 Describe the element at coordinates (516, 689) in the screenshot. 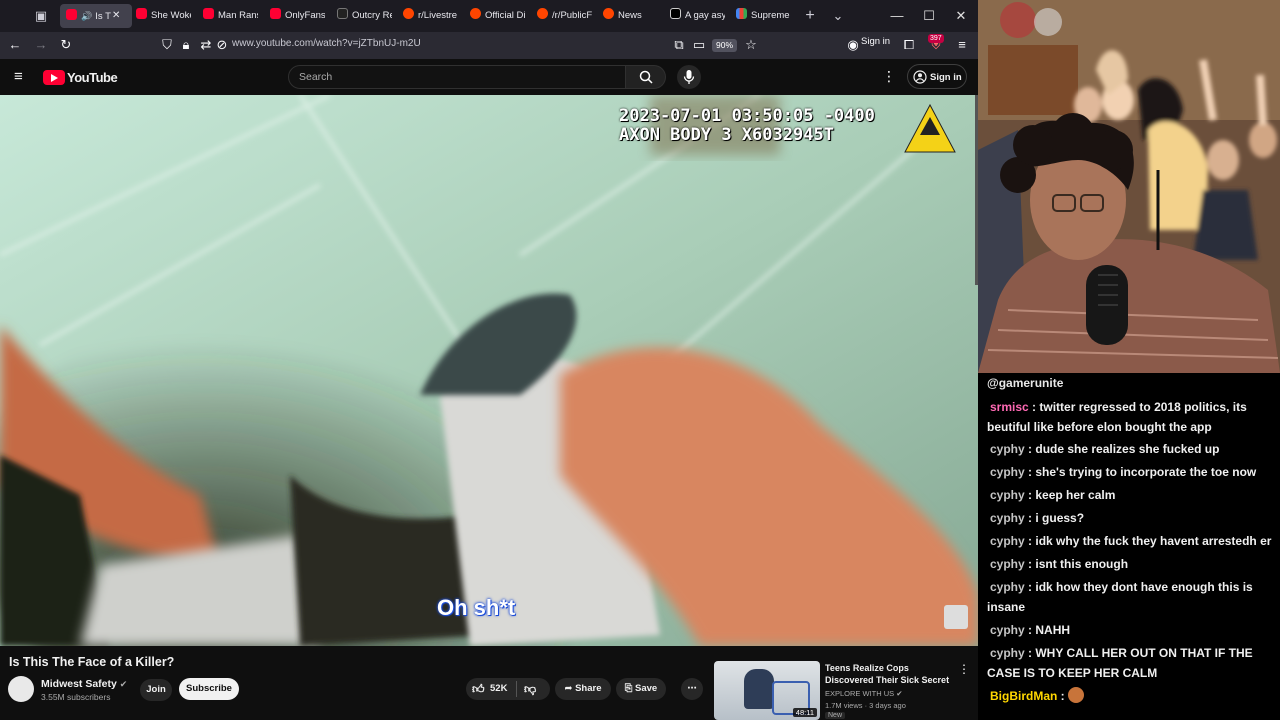

I see `divider` at that location.